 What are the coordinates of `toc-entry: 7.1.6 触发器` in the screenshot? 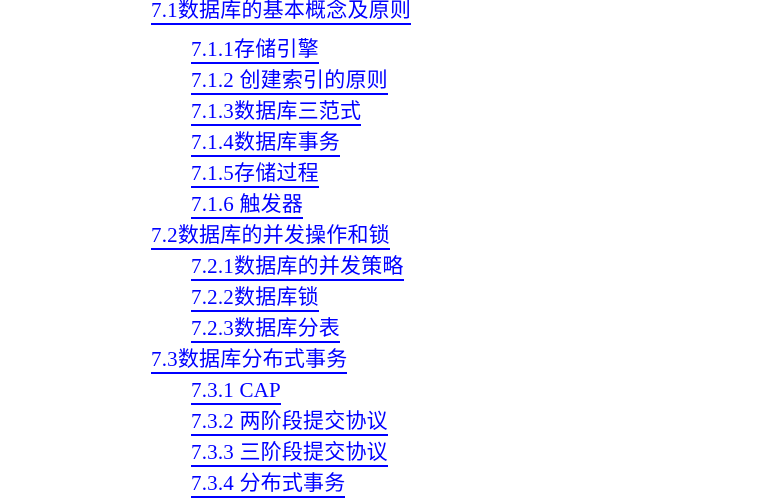 It's located at (247, 205).